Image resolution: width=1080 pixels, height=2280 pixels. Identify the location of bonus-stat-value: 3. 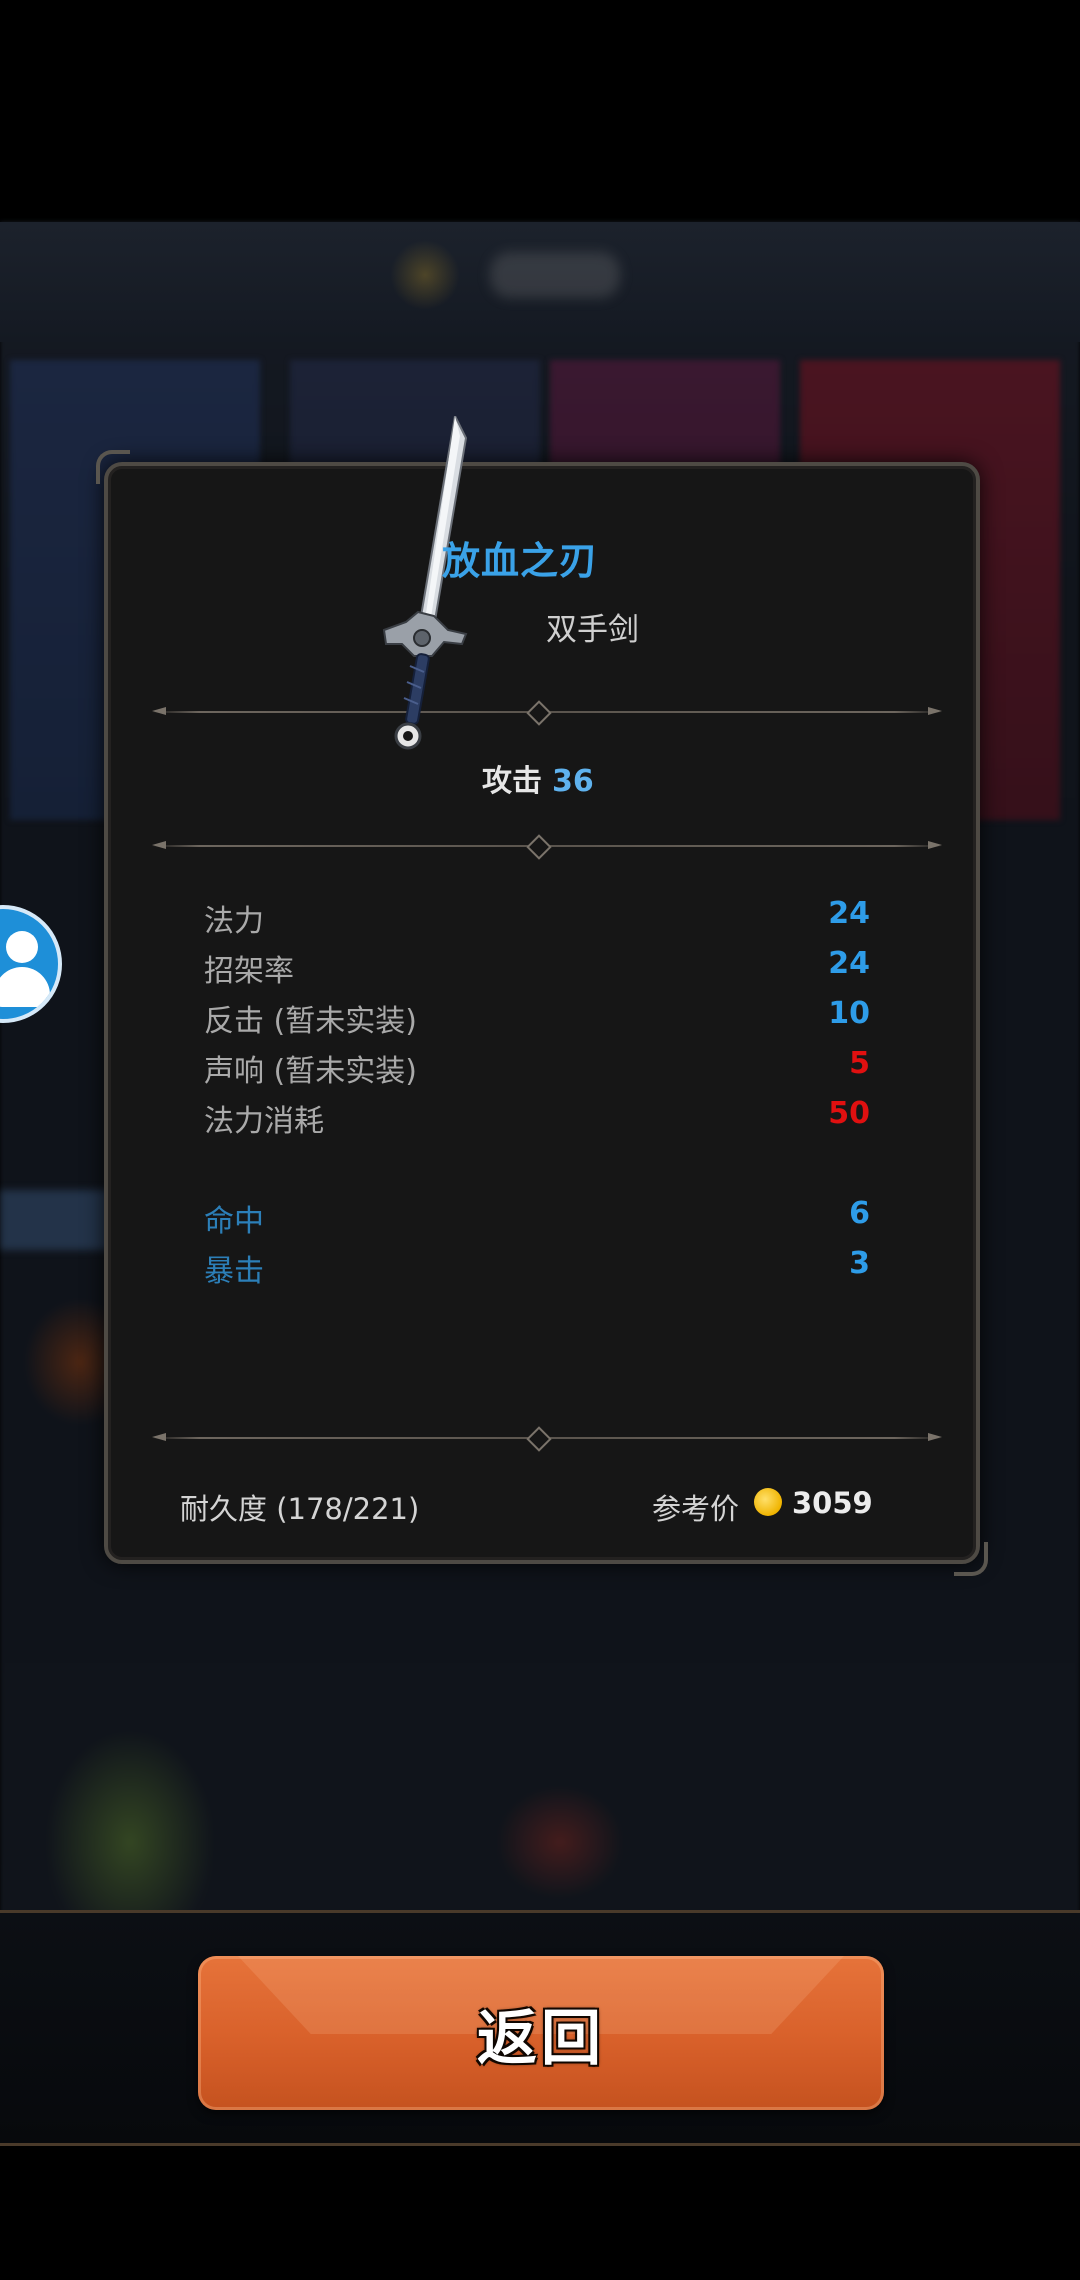
(859, 1263).